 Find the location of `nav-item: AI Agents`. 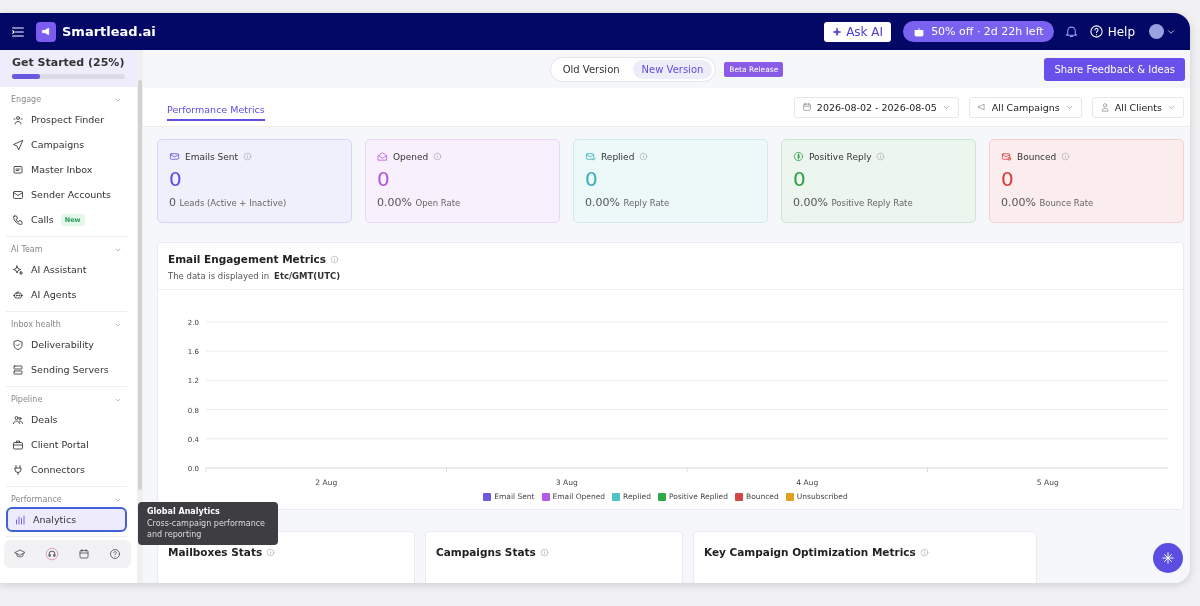

nav-item: AI Agents is located at coordinates (66, 294).